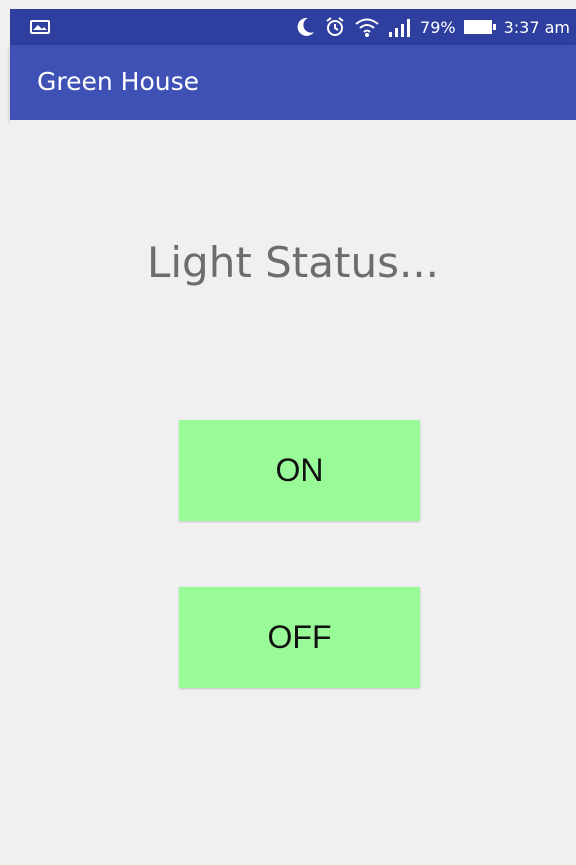 The width and height of the screenshot is (576, 865). Describe the element at coordinates (438, 27) in the screenshot. I see `battery-percent: 79%` at that location.